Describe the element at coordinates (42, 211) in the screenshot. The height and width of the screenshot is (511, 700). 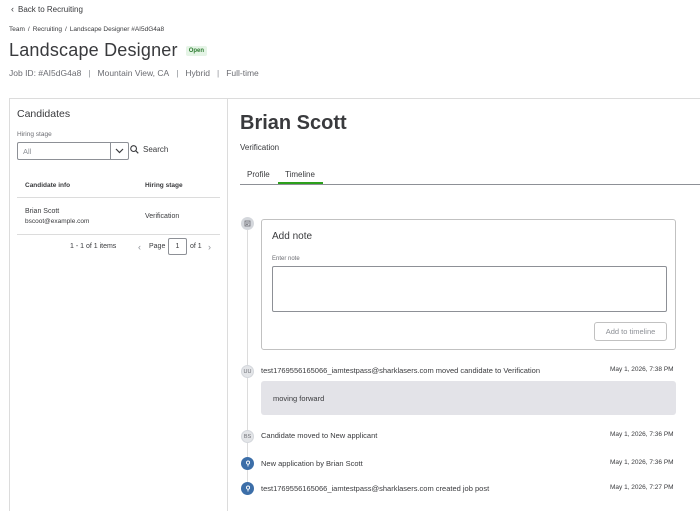
I see `candidate-name: Brian Scott` at that location.